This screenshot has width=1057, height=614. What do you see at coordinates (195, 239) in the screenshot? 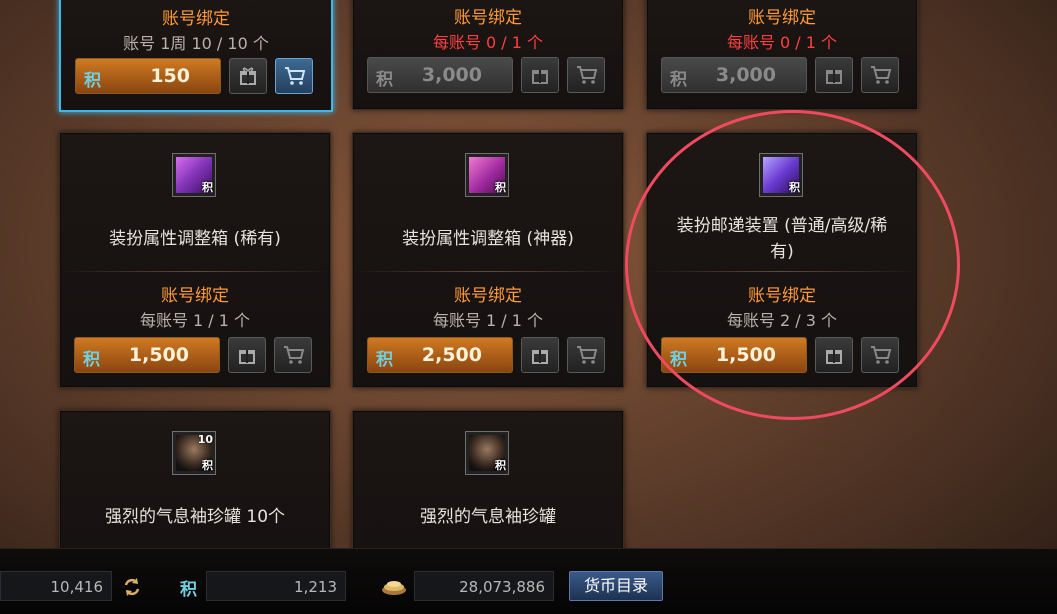
I see `item-name: 装扮属性调整箱 (稀有)` at bounding box center [195, 239].